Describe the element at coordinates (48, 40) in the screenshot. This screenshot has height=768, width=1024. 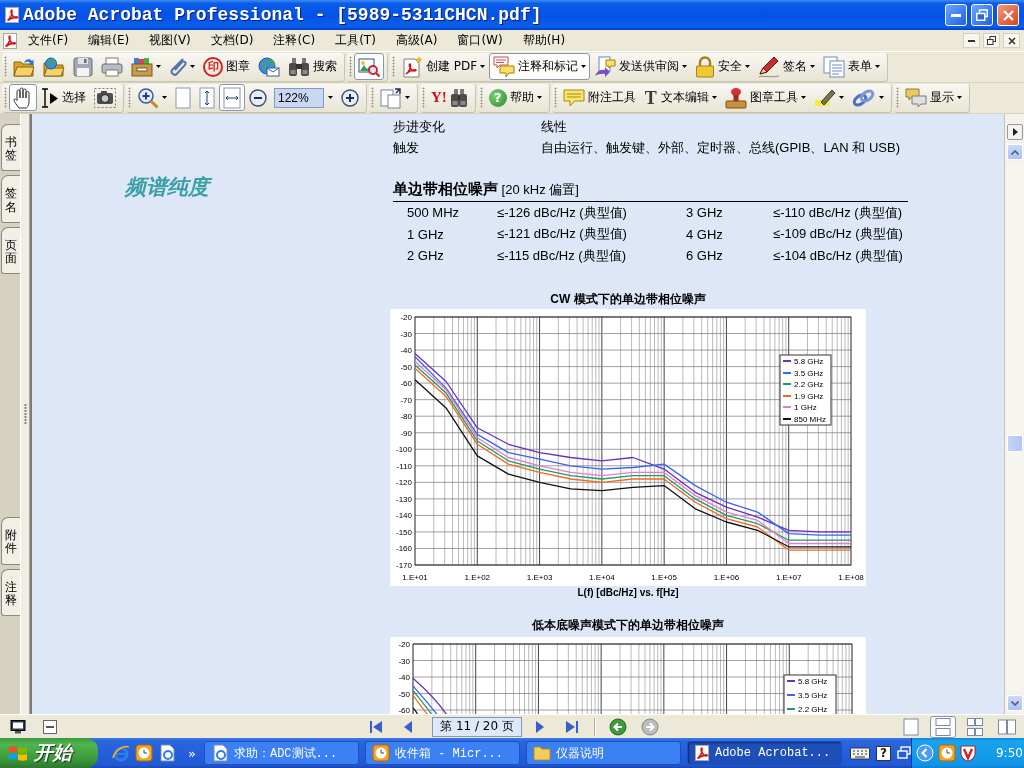
I see `menu-item: 文件(F)` at that location.